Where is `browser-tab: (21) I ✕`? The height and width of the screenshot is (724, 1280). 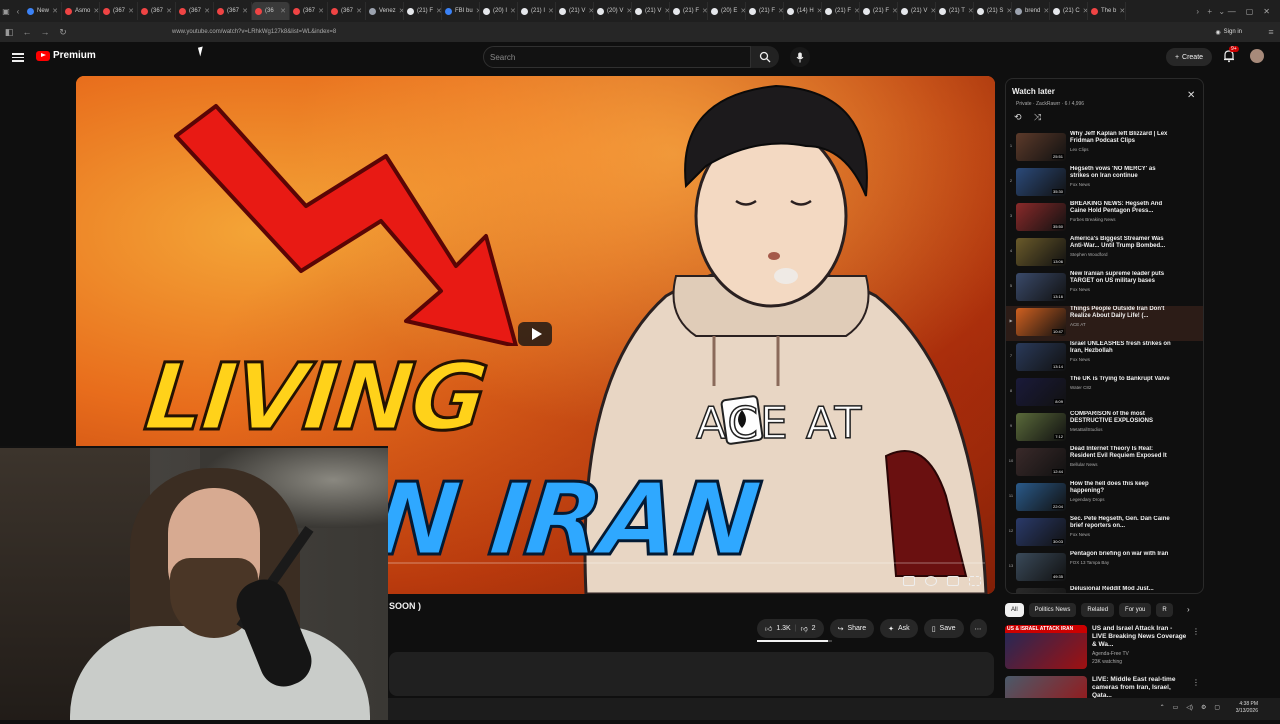
browser-tab: (21) I ✕ is located at coordinates (537, 11).